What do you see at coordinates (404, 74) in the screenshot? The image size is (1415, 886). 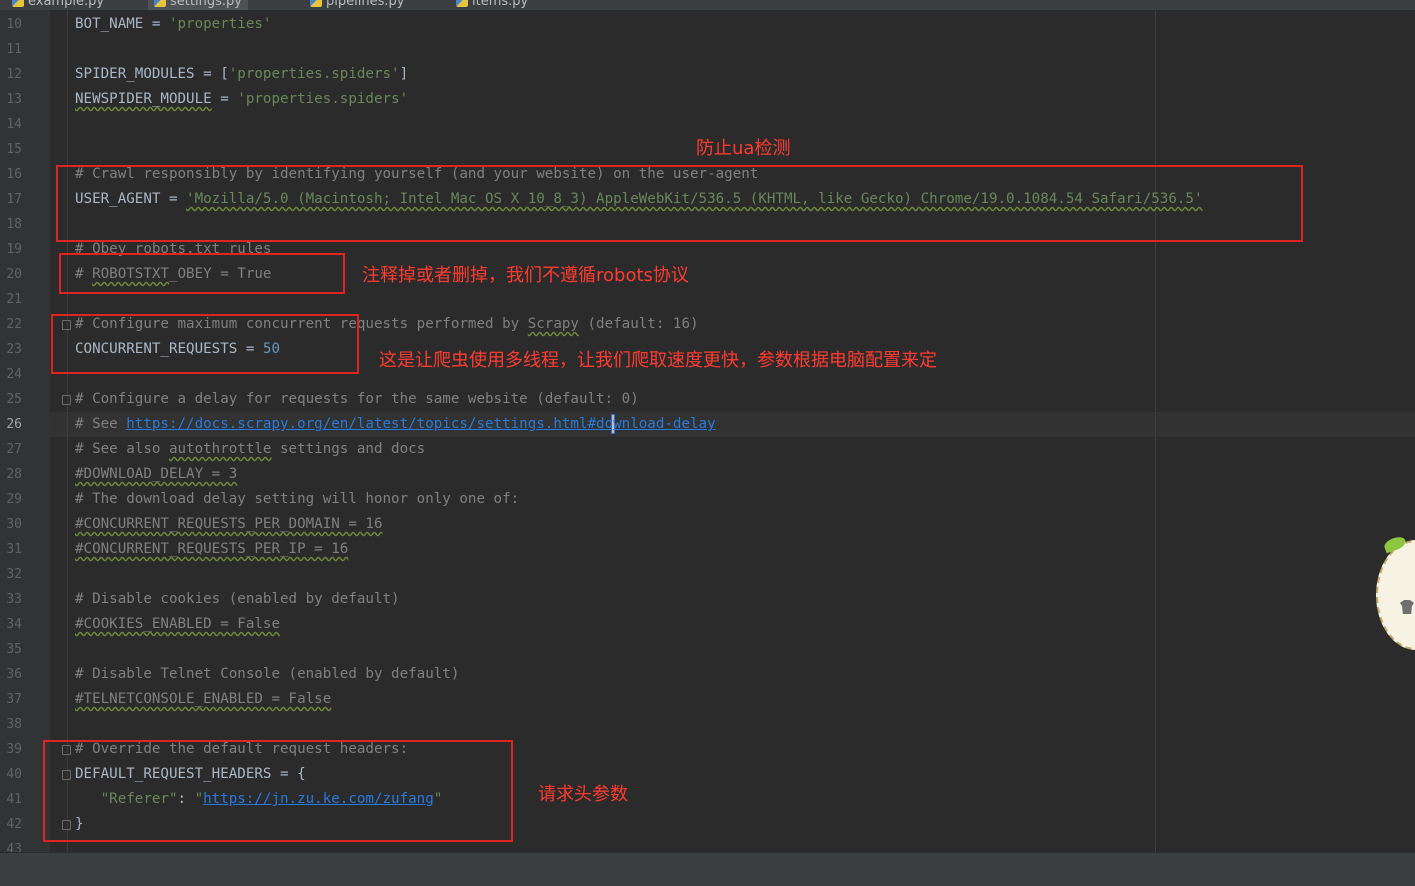 I see `code-token: ]` at bounding box center [404, 74].